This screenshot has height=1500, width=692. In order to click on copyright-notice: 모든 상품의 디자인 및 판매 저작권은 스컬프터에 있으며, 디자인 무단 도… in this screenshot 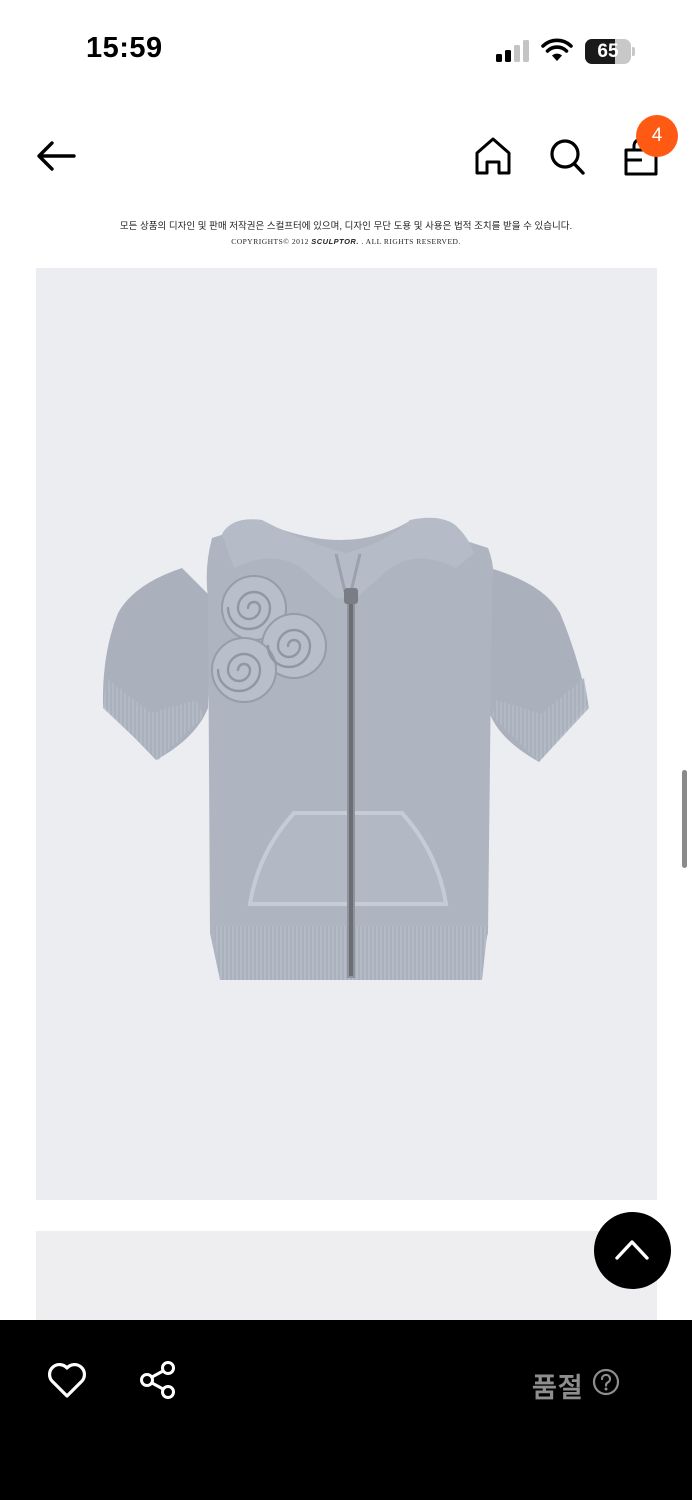, I will do `click(346, 234)`.